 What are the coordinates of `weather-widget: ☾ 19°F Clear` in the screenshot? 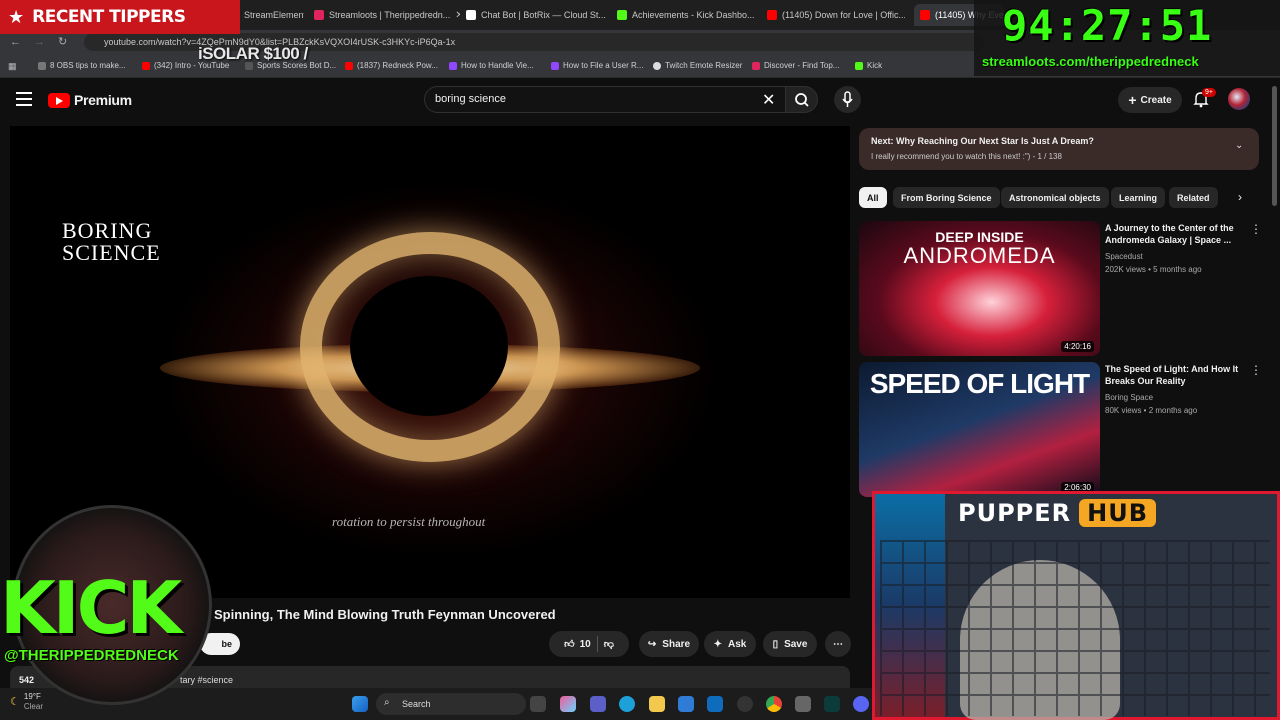 It's located at (26, 702).